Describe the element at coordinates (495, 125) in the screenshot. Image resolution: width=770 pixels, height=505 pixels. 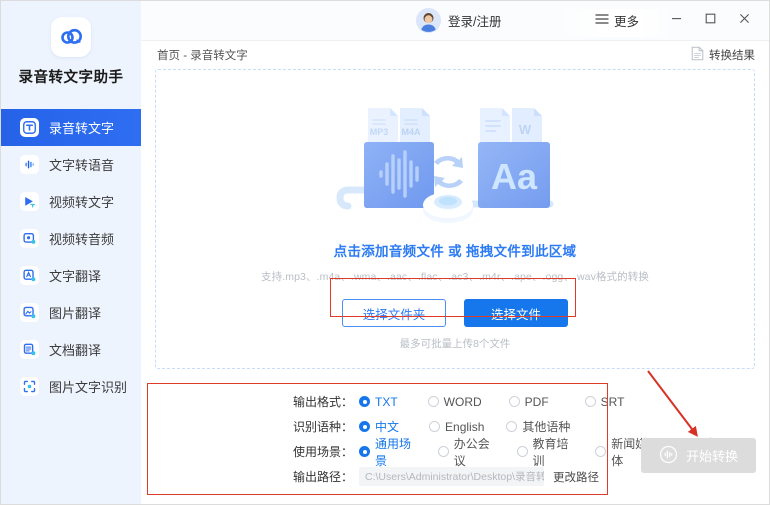
I see `doc-tag` at that location.